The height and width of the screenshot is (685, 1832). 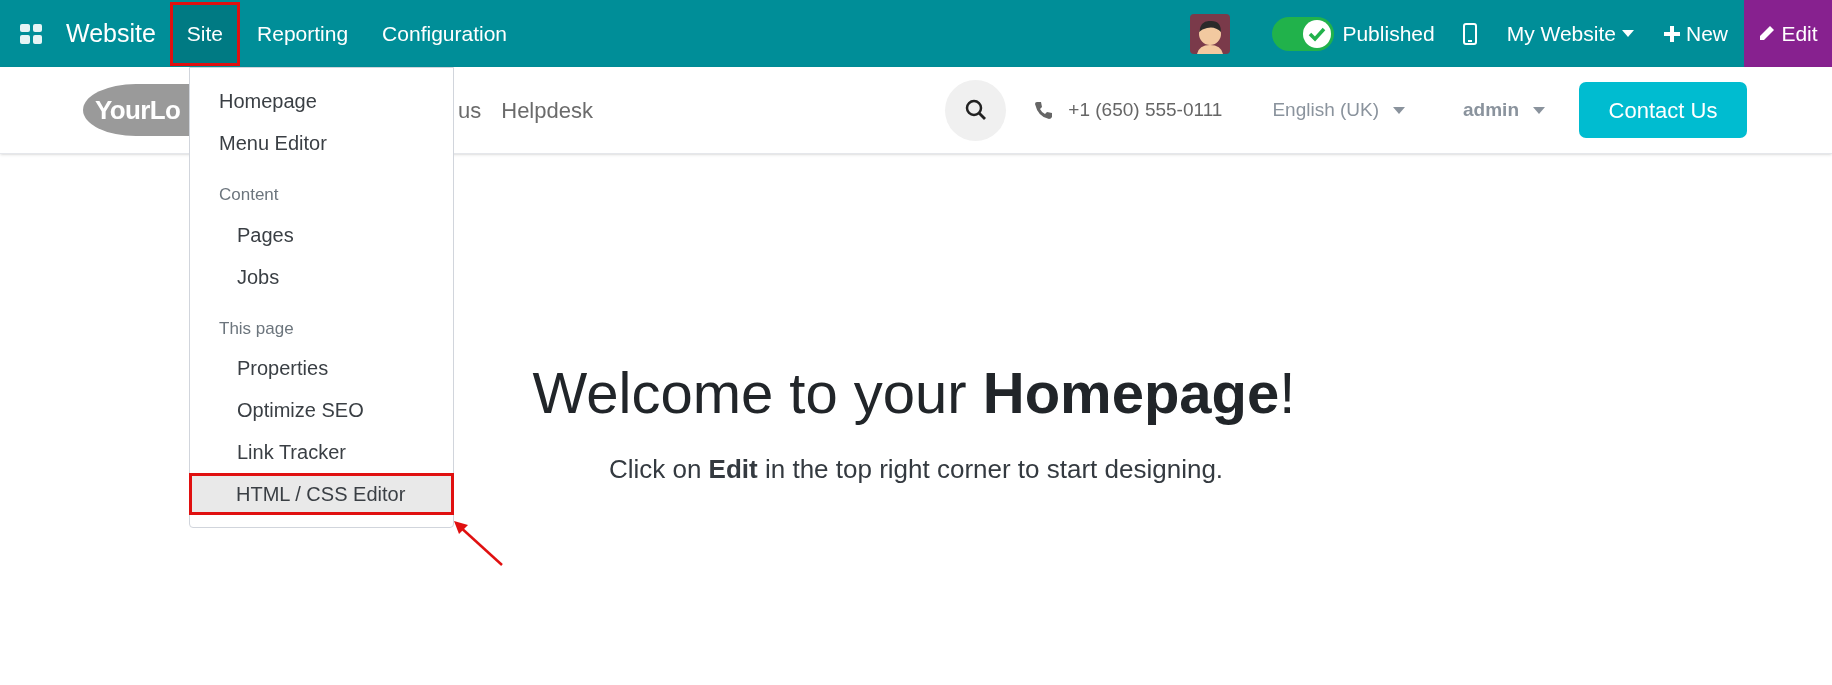 What do you see at coordinates (249, 195) in the screenshot?
I see `menu-section-header: Content` at bounding box center [249, 195].